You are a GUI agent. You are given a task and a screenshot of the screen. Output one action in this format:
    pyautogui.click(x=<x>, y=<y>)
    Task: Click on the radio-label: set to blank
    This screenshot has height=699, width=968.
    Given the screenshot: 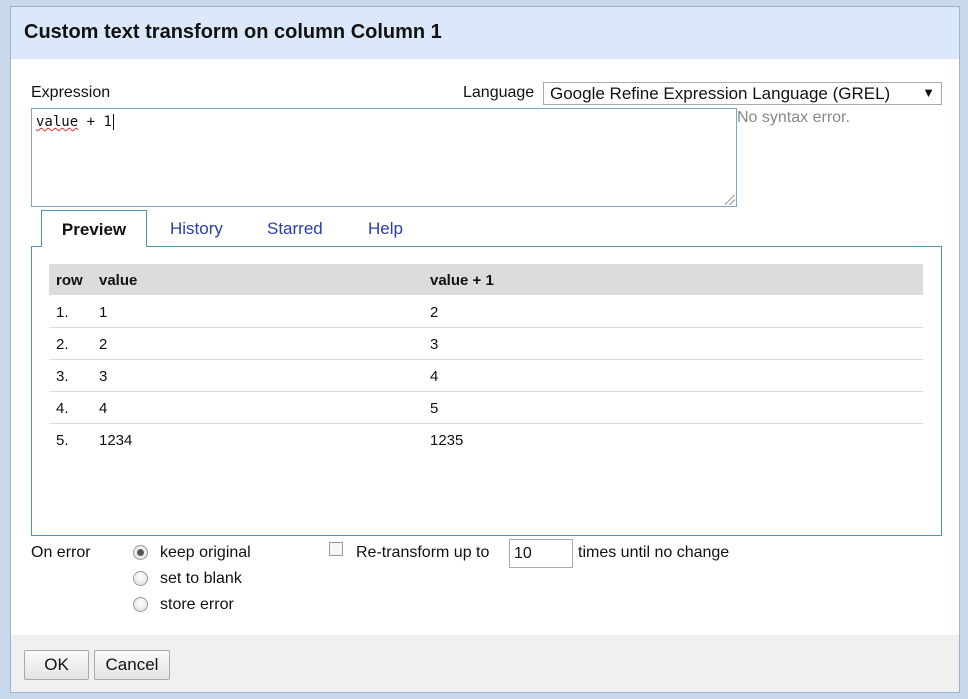 What is the action you would take?
    pyautogui.click(x=201, y=578)
    